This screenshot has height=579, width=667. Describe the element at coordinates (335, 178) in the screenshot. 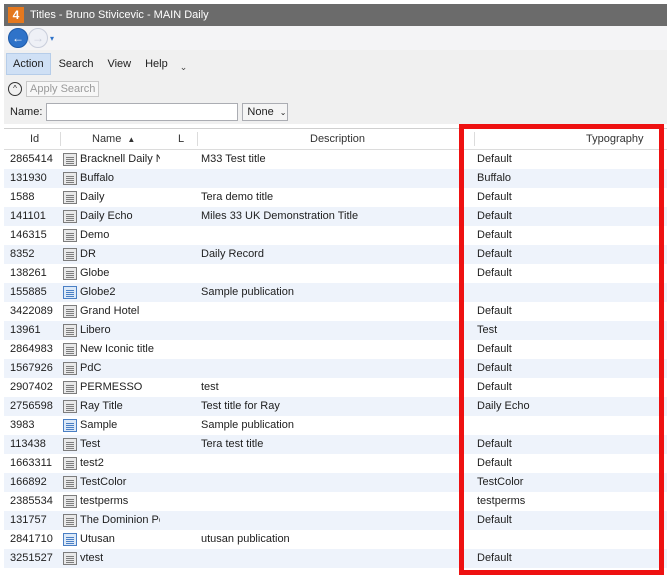

I see `table-row: 131930 Buffalo Buffalo` at that location.